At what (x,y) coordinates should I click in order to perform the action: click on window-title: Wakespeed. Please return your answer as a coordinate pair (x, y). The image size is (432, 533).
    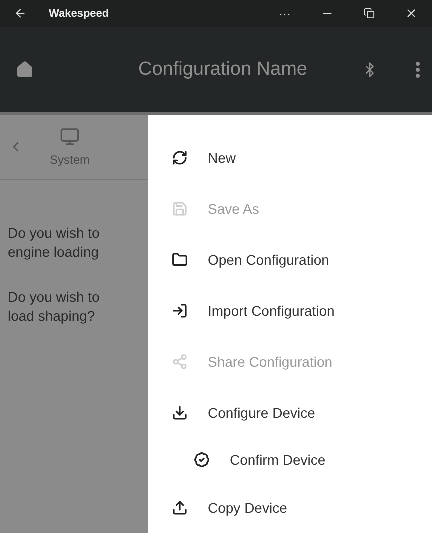
    Looking at the image, I should click on (79, 14).